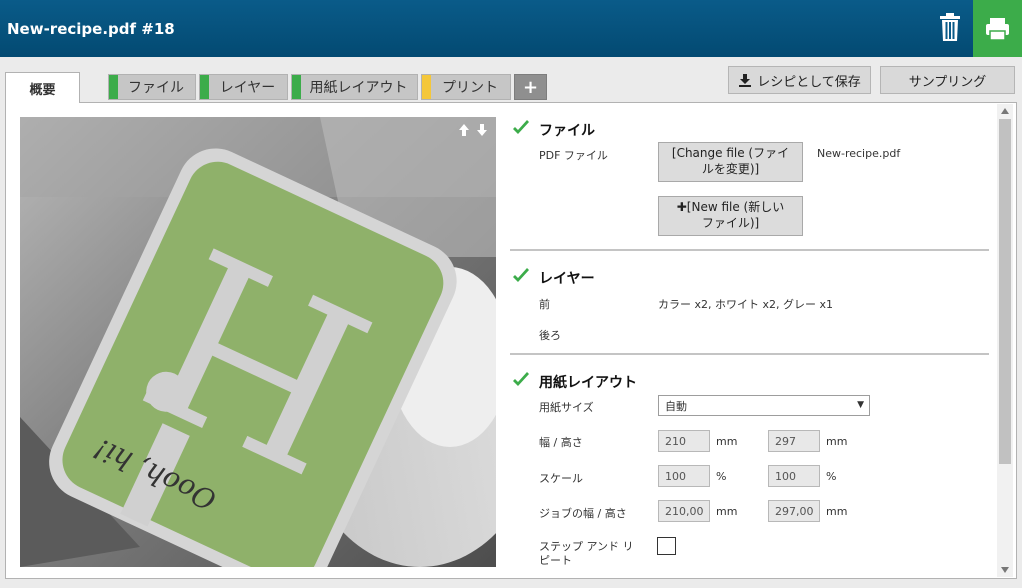  I want to click on pdf-file-label: PDF ファイル, so click(573, 155).